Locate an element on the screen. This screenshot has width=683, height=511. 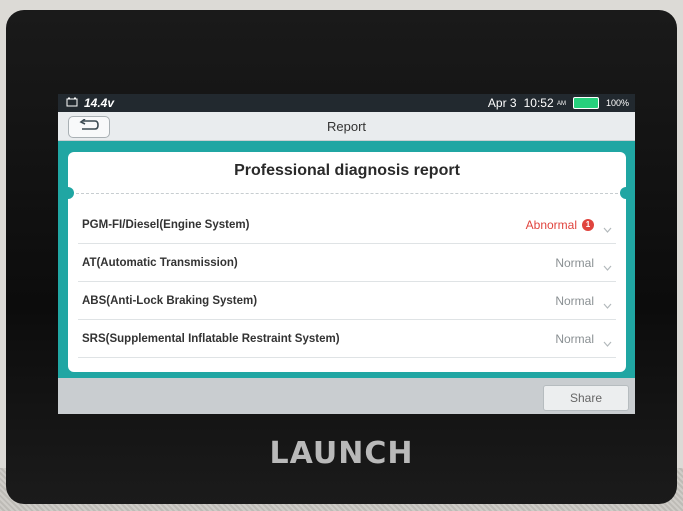
battery-percent: 100% is located at coordinates (617, 103).